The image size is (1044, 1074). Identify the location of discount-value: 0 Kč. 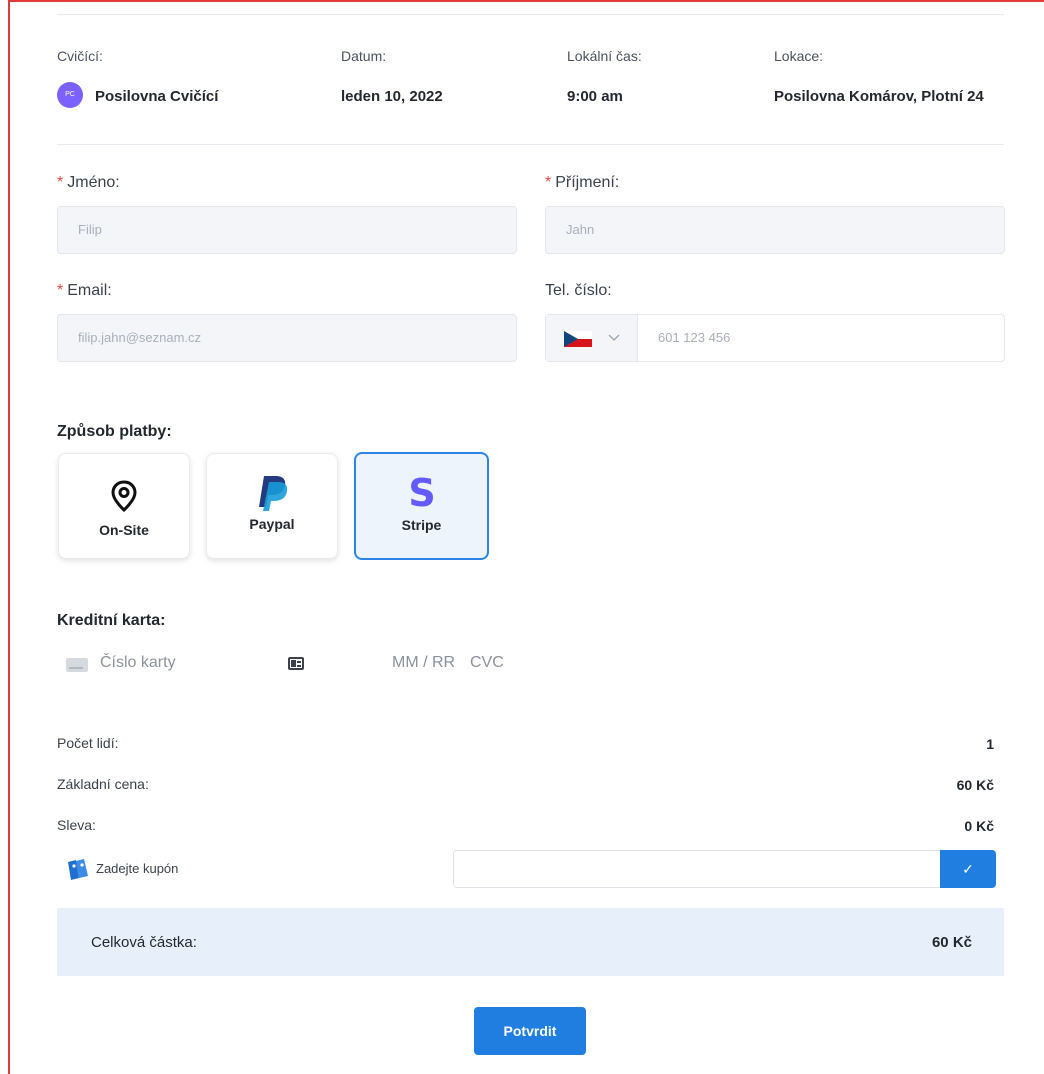
(979, 826).